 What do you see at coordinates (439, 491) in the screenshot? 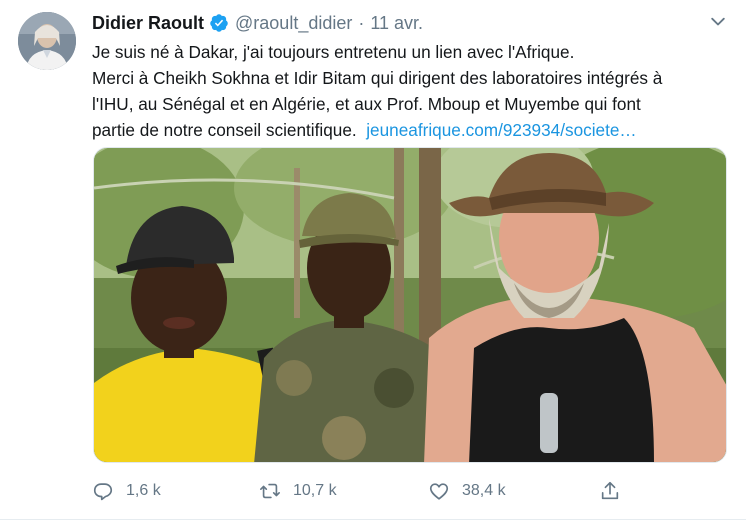
I see `like-icon` at bounding box center [439, 491].